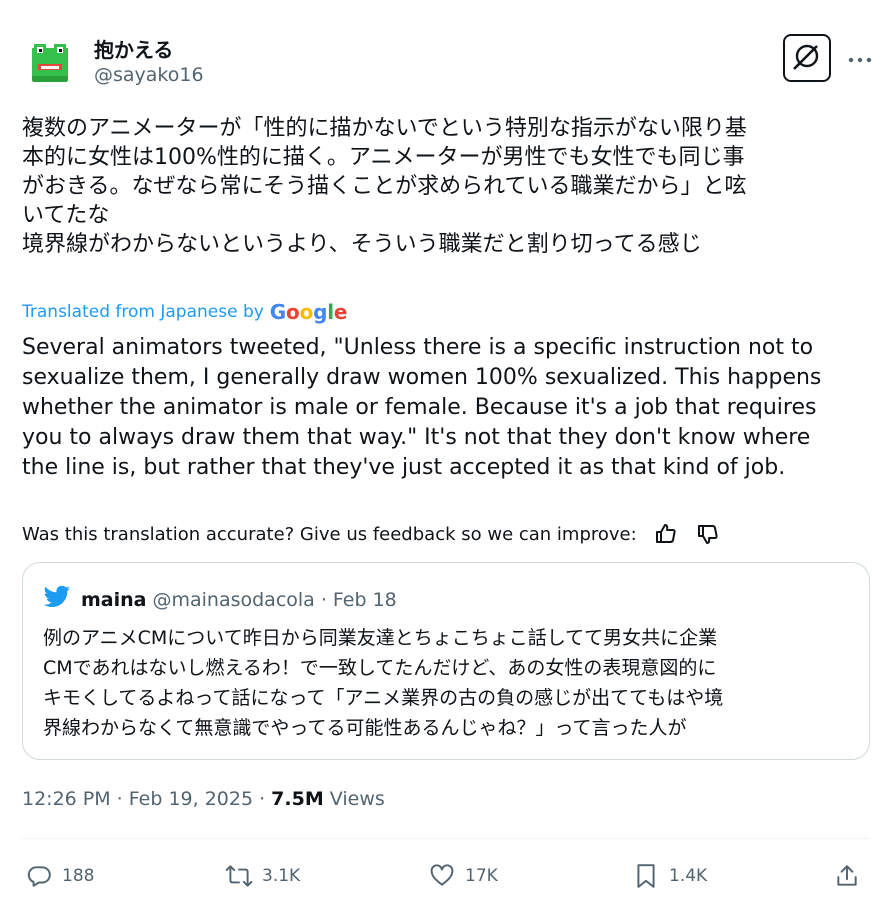  I want to click on action-bar: 188 3.1K 17K 1.4K, so click(446, 876).